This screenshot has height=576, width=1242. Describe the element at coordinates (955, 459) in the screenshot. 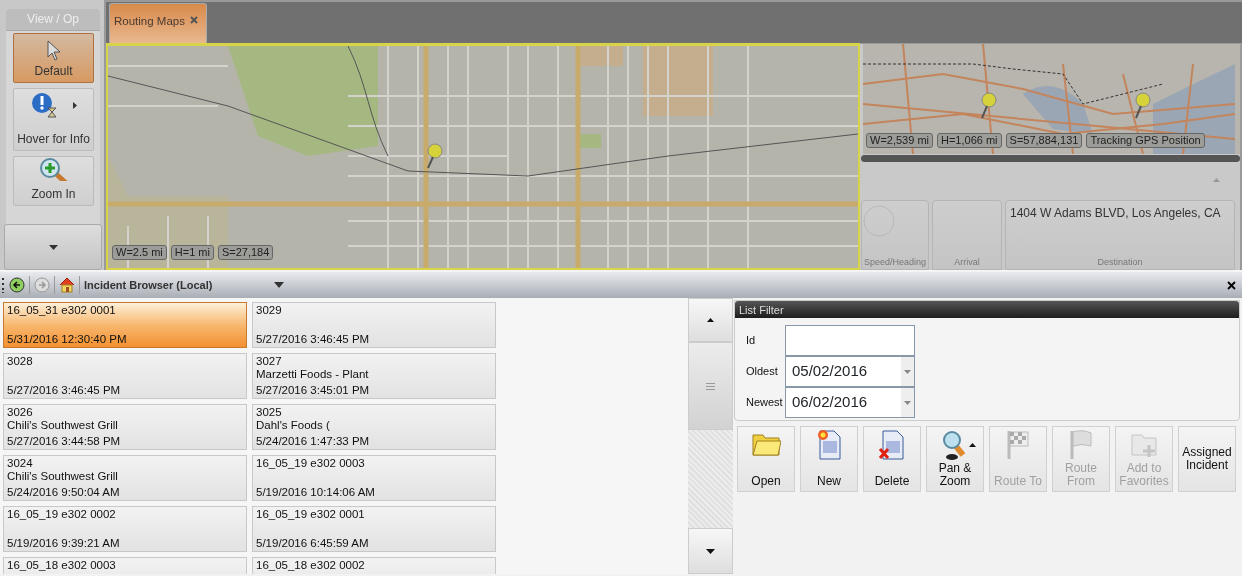

I see `action-button: Pan & Zoom` at that location.